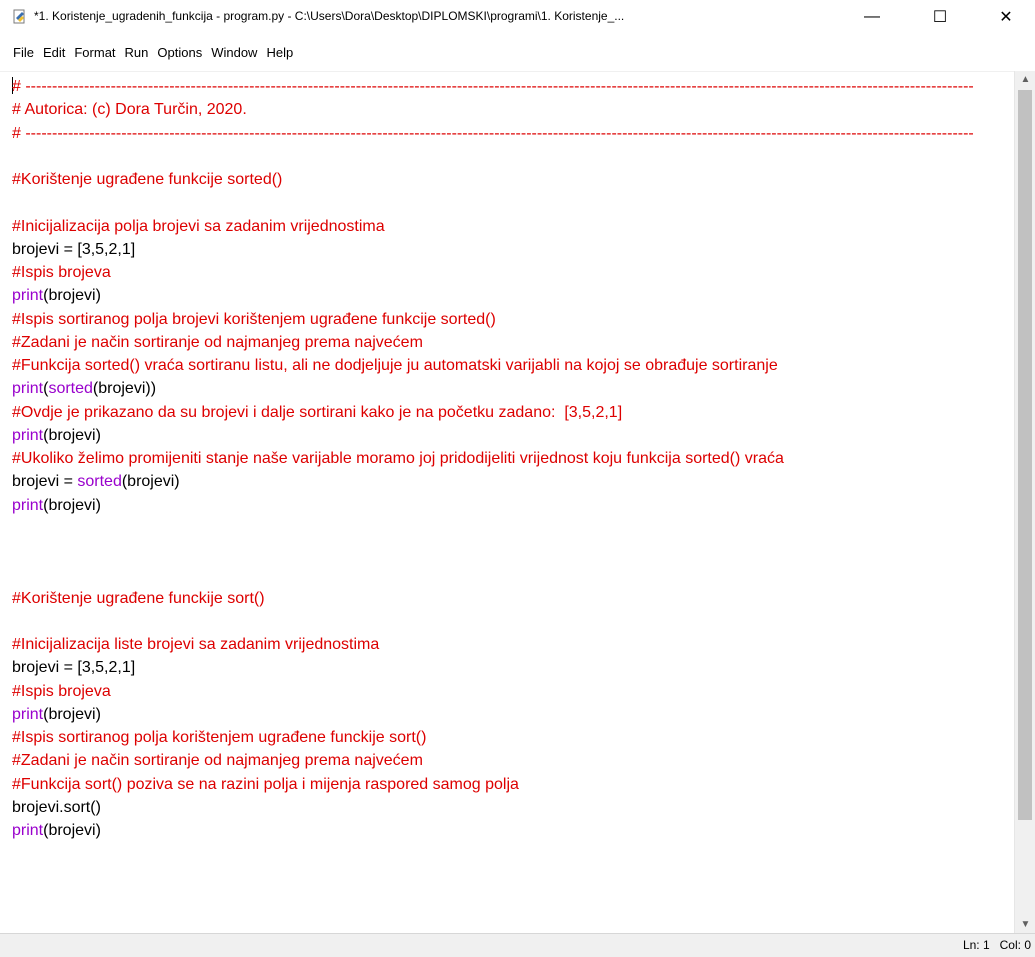  I want to click on menu-window: Window, so click(234, 52).